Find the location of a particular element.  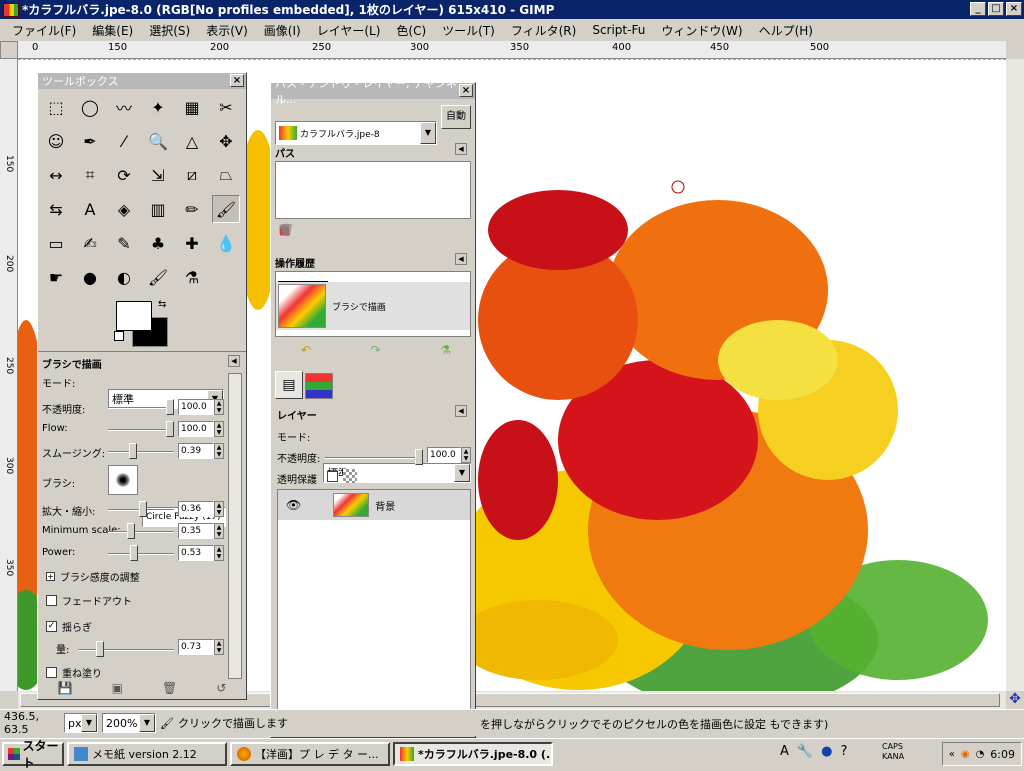

paths-menu-icon: ◀ is located at coordinates (461, 149).